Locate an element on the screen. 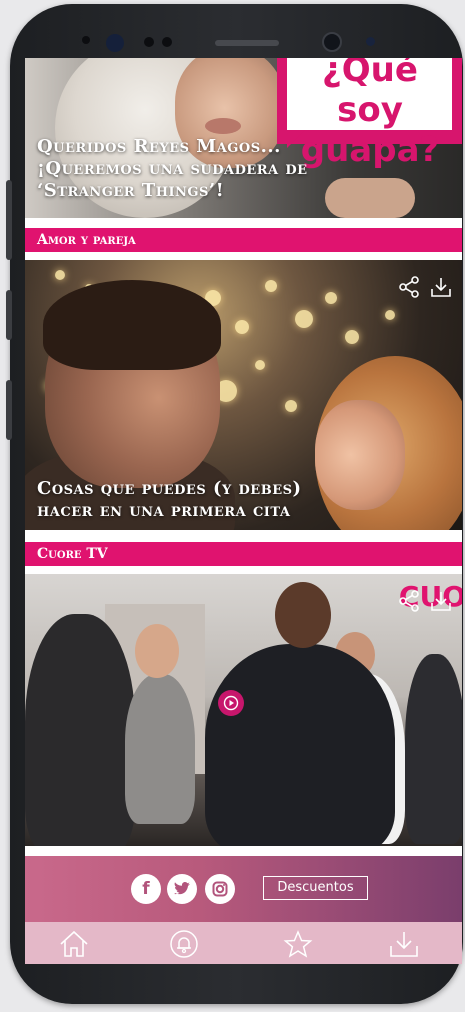 The width and height of the screenshot is (465, 1012). bell-icon is located at coordinates (184, 944).